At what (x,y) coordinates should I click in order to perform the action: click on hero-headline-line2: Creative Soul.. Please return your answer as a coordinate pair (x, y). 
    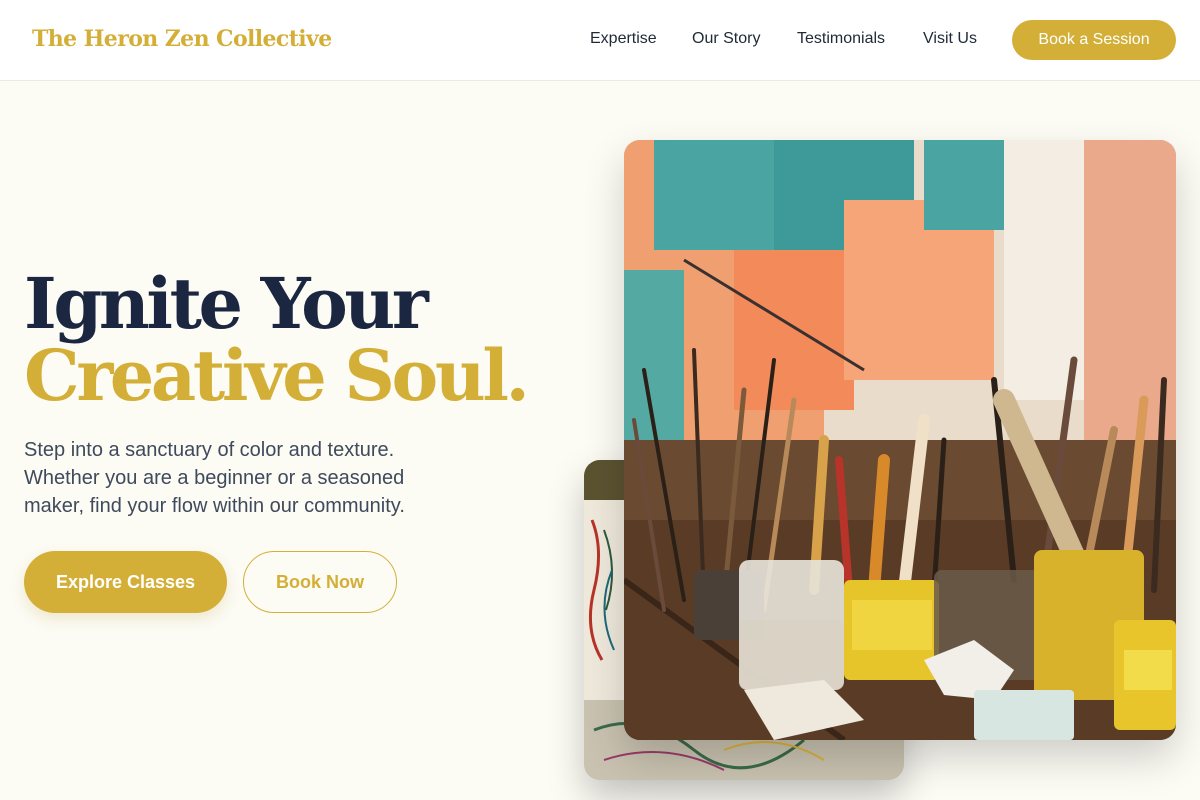
    Looking at the image, I should click on (277, 375).